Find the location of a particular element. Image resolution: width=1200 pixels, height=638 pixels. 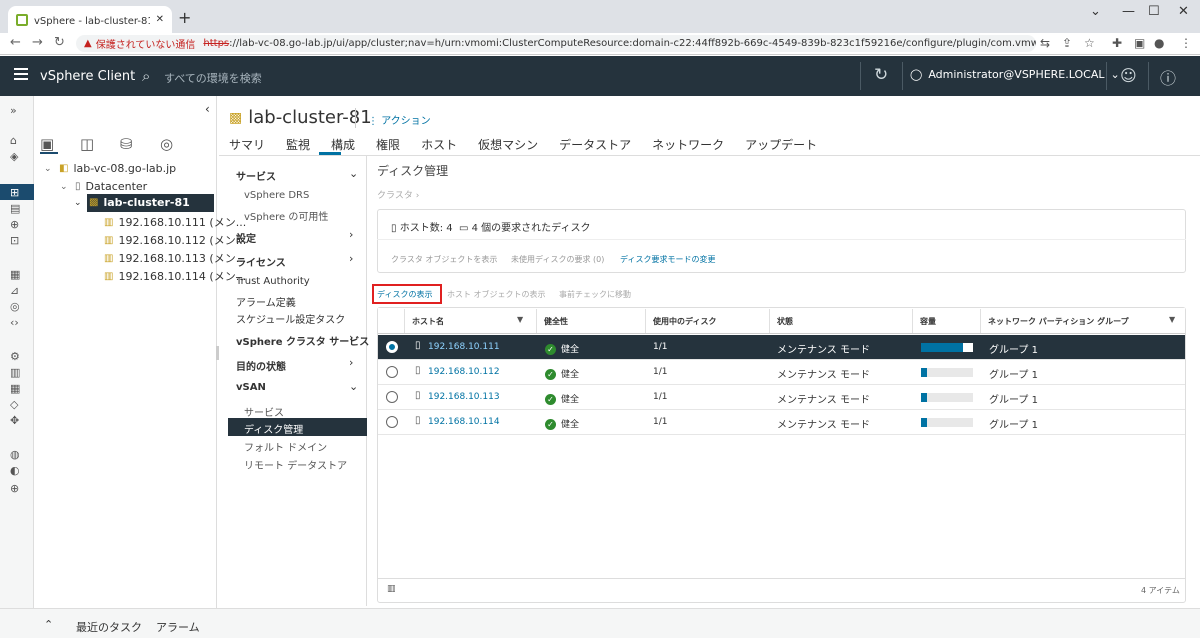

sidepanel-icon: ▣ is located at coordinates (1139, 43).